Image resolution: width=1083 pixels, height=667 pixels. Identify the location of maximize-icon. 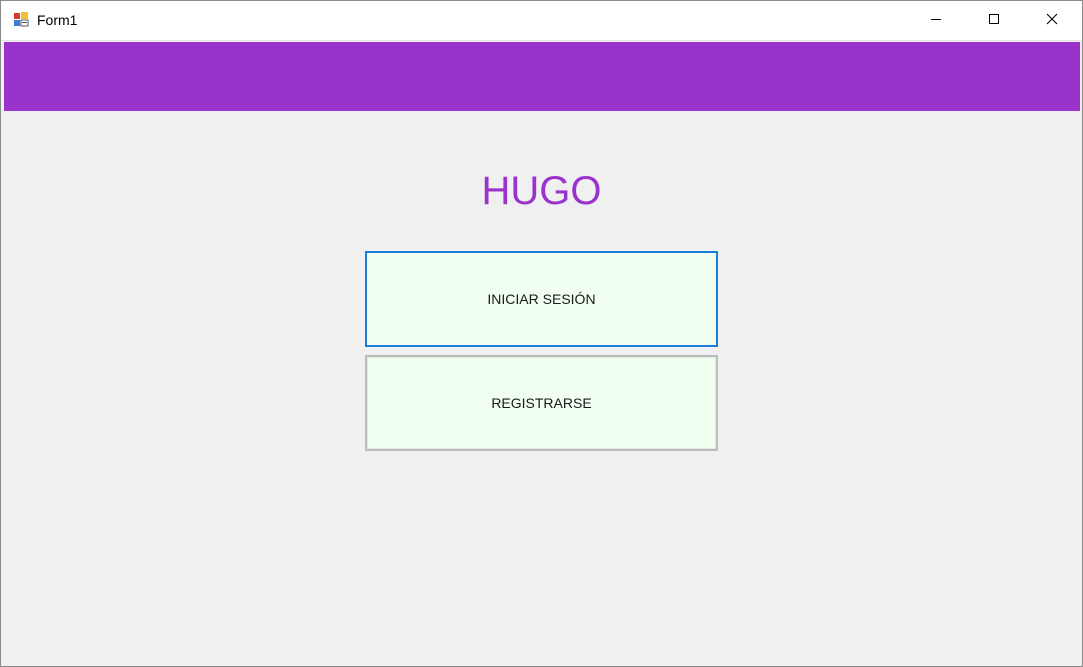
(994, 21).